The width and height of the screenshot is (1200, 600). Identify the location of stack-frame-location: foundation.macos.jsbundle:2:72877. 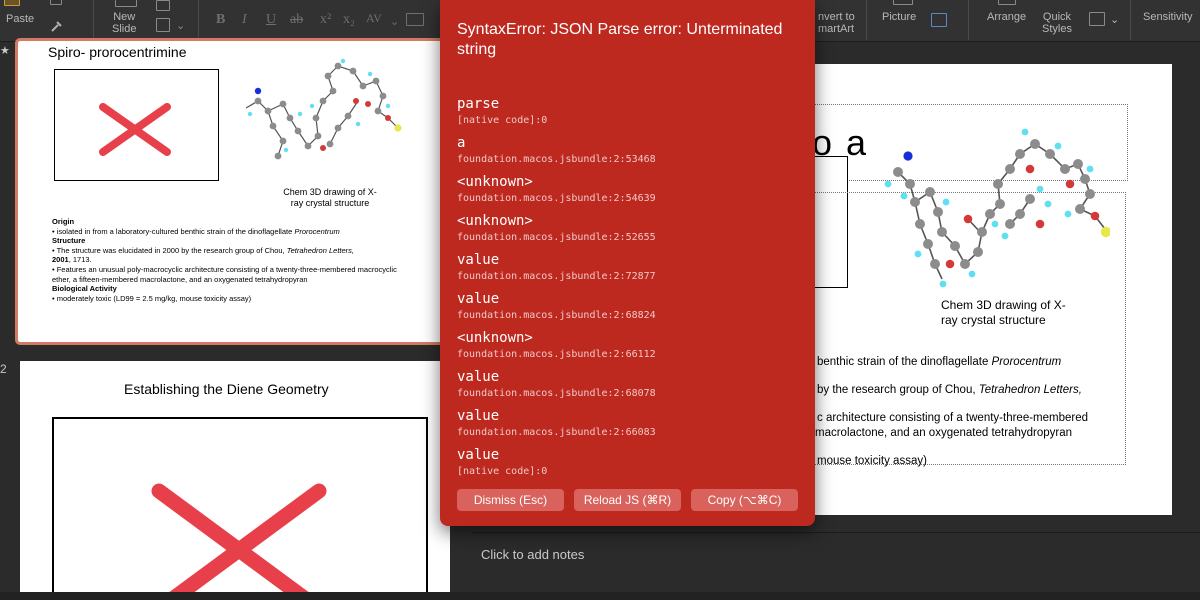
(556, 276).